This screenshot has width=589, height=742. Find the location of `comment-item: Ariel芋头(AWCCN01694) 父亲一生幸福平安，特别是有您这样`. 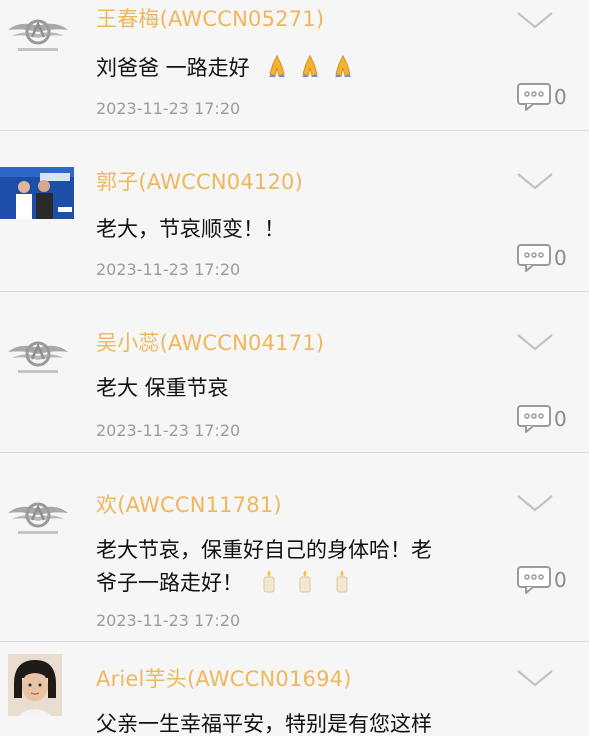

comment-item: Ariel芋头(AWCCN01694) 父亲一生幸福平安，特别是有您这样 is located at coordinates (294, 692).